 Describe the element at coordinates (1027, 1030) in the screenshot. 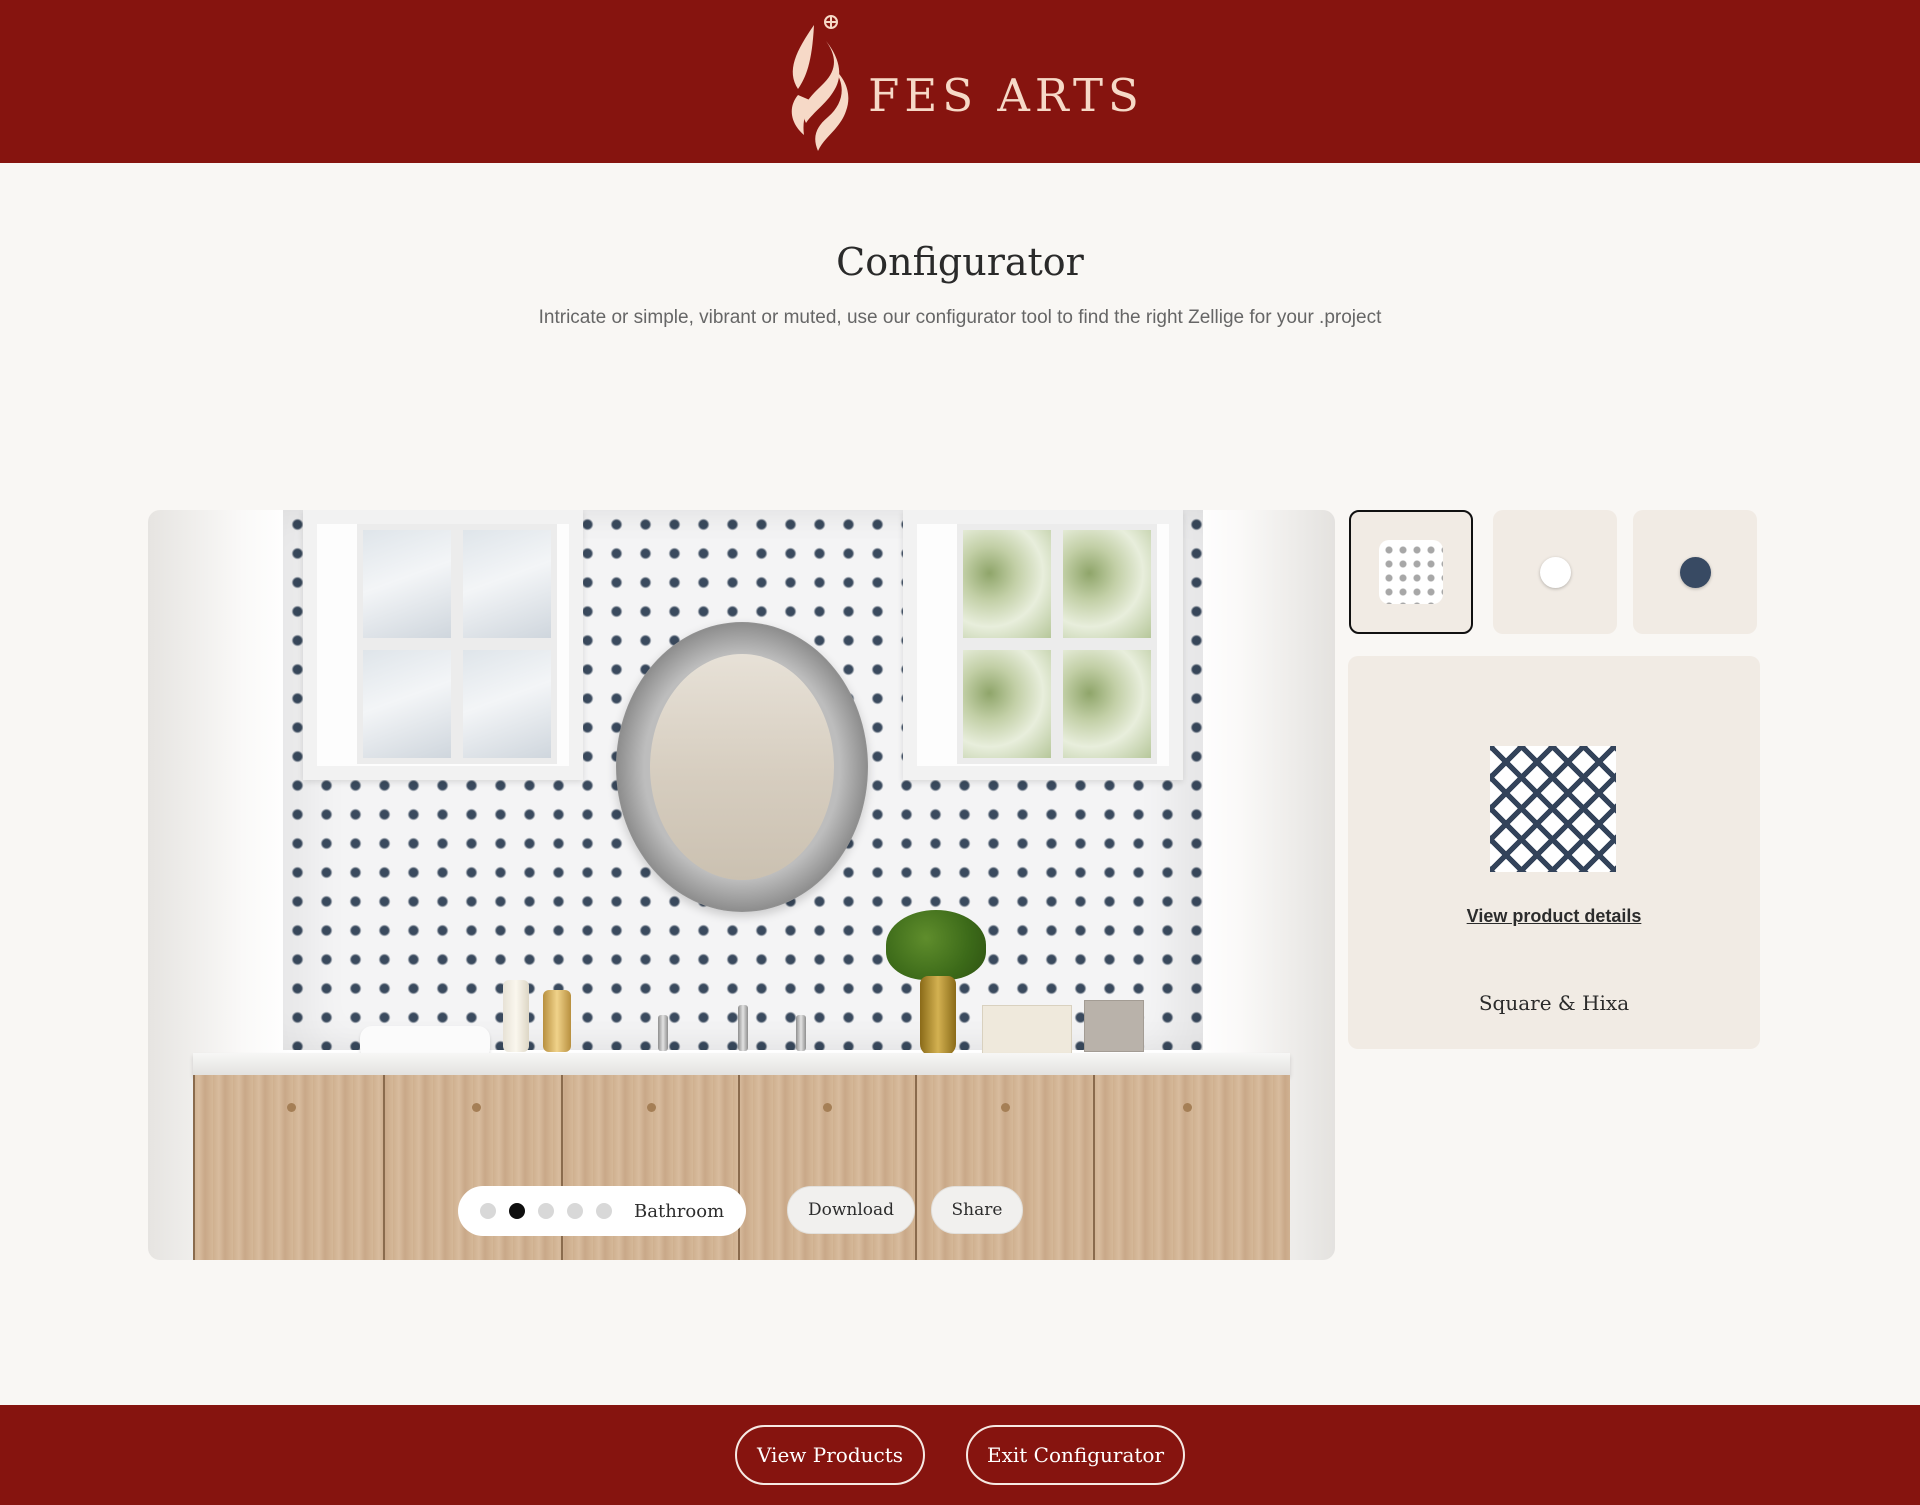

I see `decor-box` at that location.